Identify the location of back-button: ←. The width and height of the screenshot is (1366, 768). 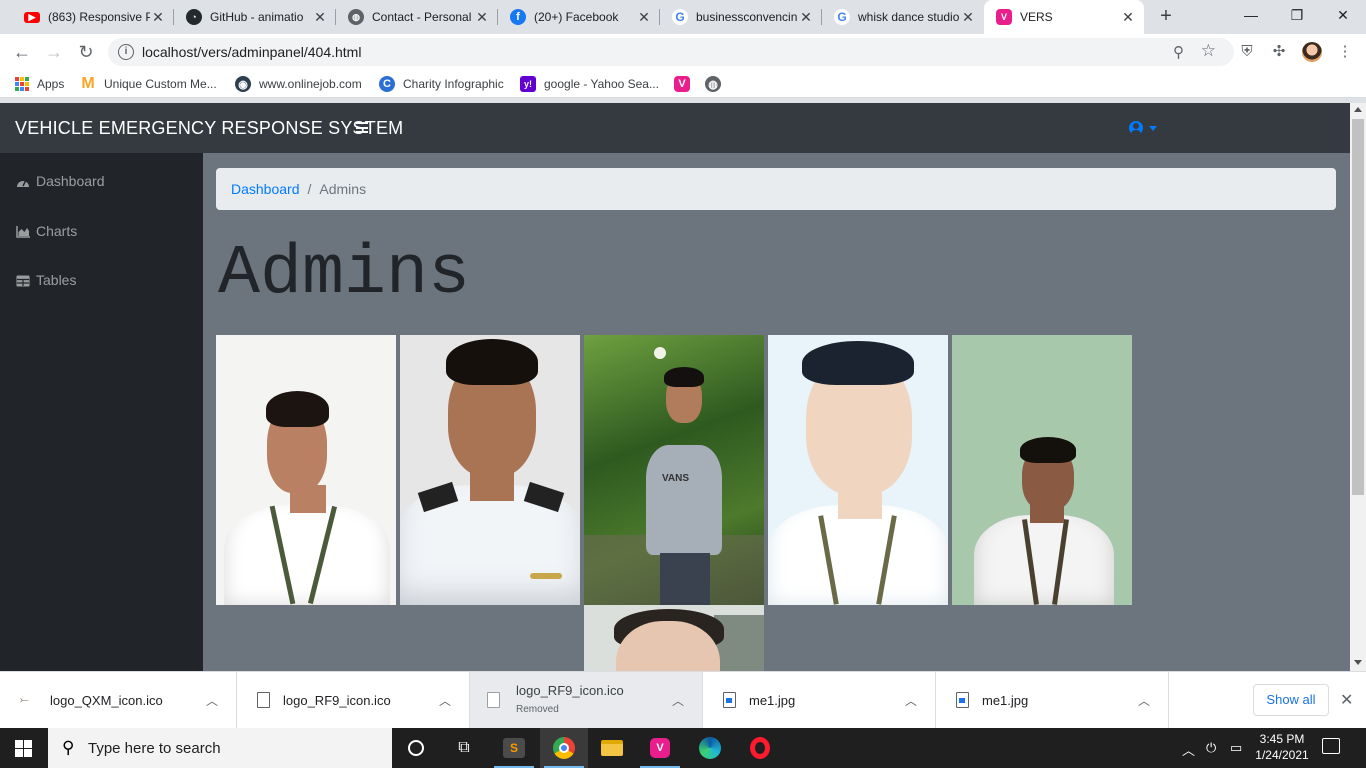
(22, 52).